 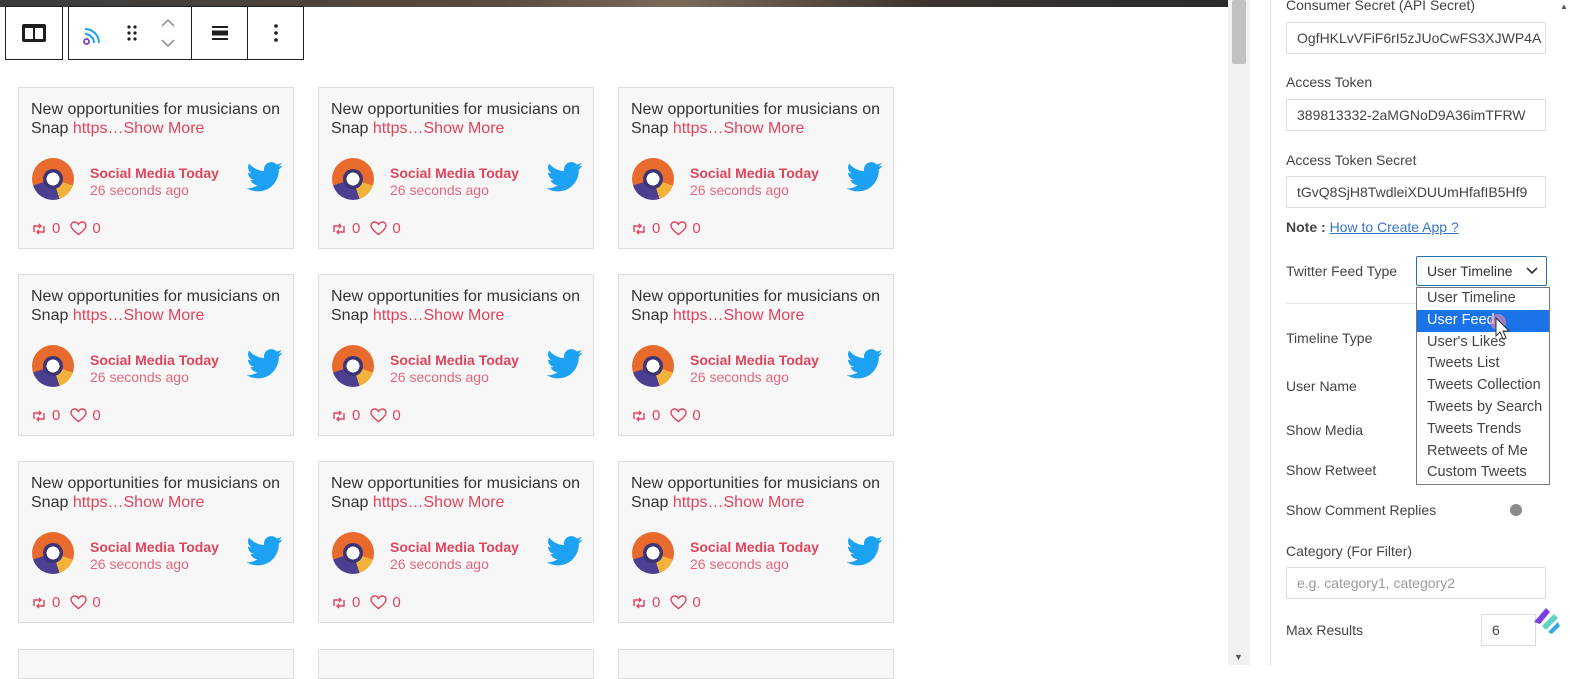 What do you see at coordinates (1483, 320) in the screenshot?
I see `feed-type-option: User Feed` at bounding box center [1483, 320].